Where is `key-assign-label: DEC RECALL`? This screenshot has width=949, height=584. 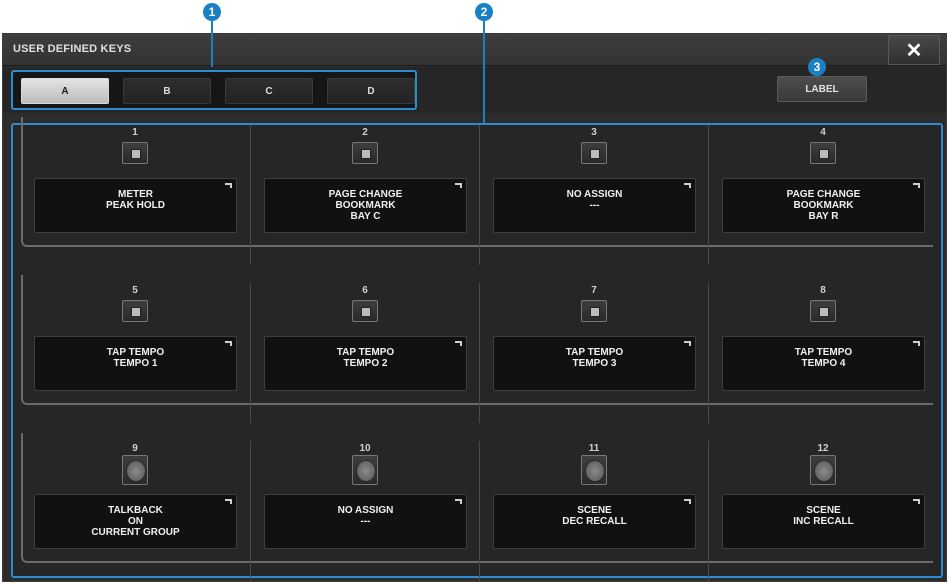
key-assign-label: DEC RECALL is located at coordinates (594, 521).